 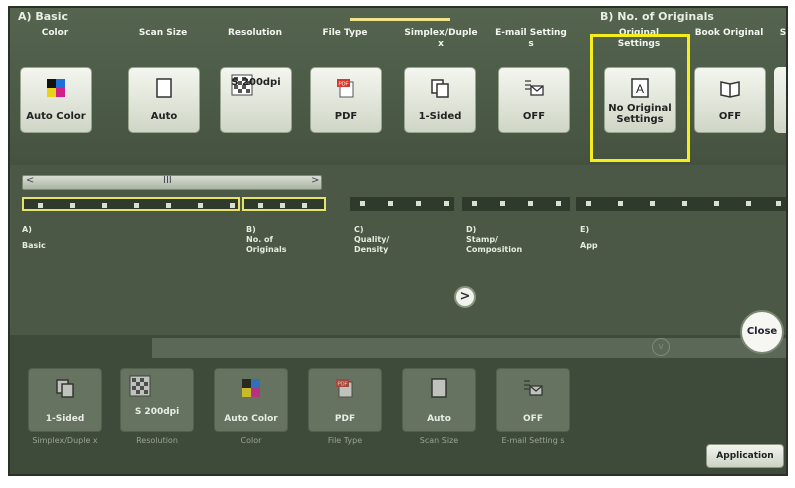 I want to click on tab-quality-letter: C), so click(x=359, y=229).